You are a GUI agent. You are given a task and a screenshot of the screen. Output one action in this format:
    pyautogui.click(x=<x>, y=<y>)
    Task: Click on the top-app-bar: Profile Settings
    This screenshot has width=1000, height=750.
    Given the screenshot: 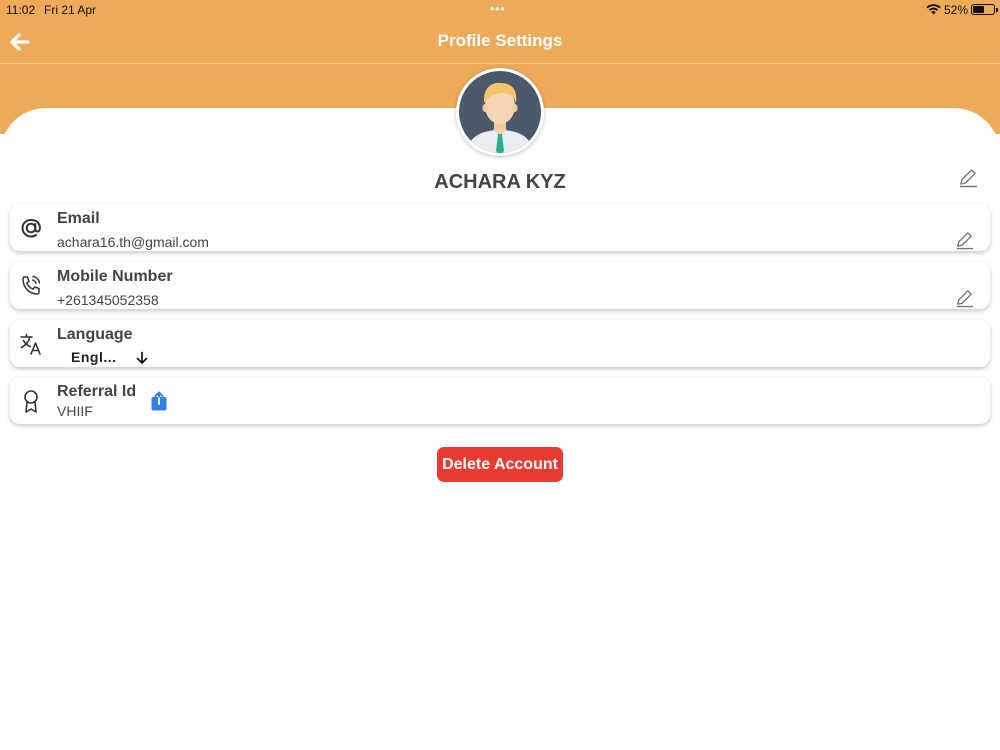 What is the action you would take?
    pyautogui.click(x=500, y=42)
    